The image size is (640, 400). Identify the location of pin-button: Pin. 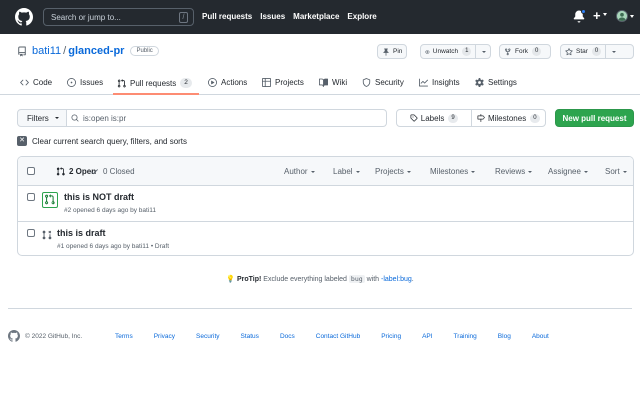
(392, 51).